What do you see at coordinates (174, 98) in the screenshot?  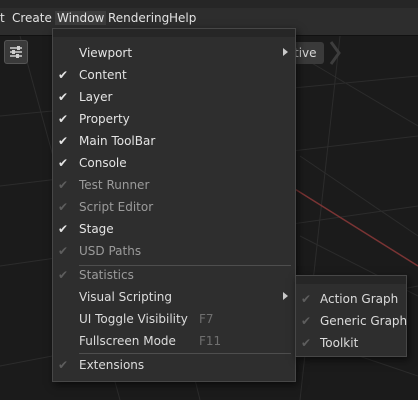 I see `menu-item-layer: ✔ Layer` at bounding box center [174, 98].